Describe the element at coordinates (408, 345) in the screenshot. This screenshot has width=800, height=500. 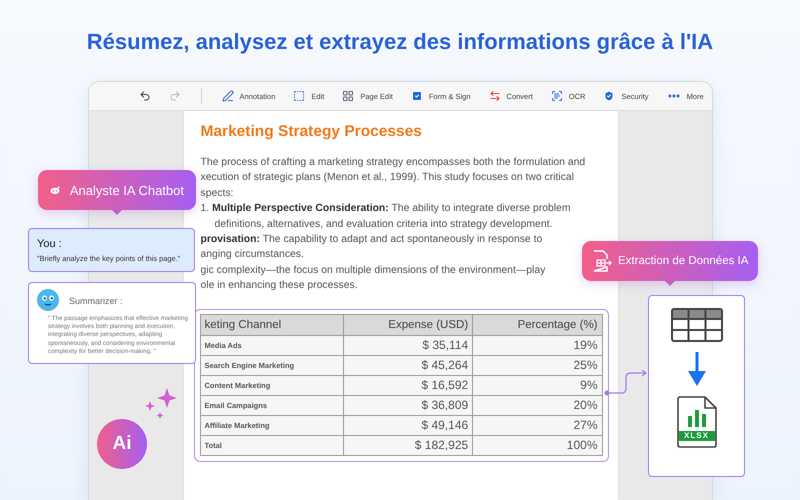
I see `table-cell: $ 35,114` at that location.